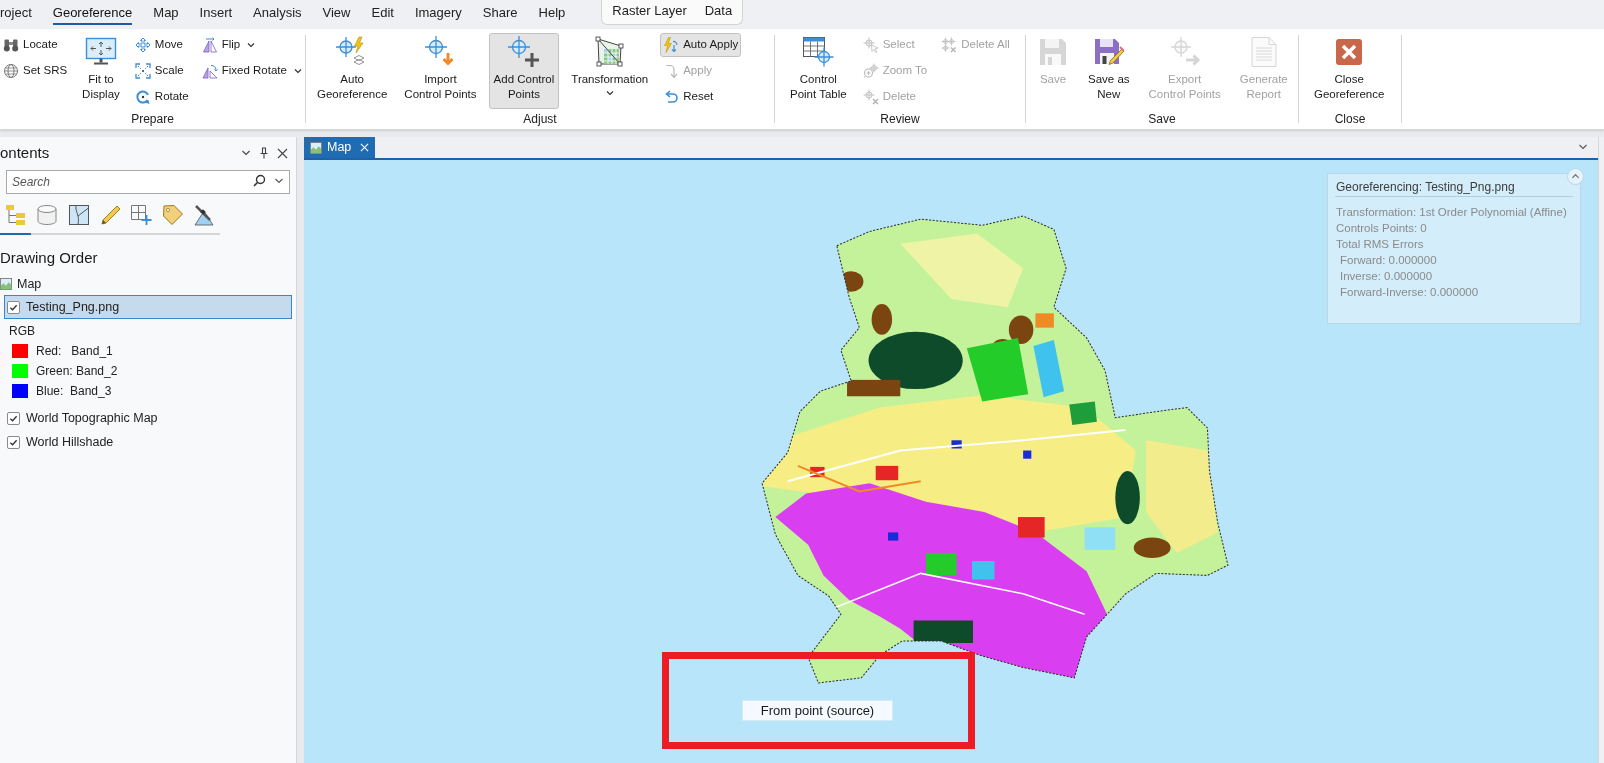 The height and width of the screenshot is (763, 1604). I want to click on band-label: Red: Band_1, so click(74, 351).